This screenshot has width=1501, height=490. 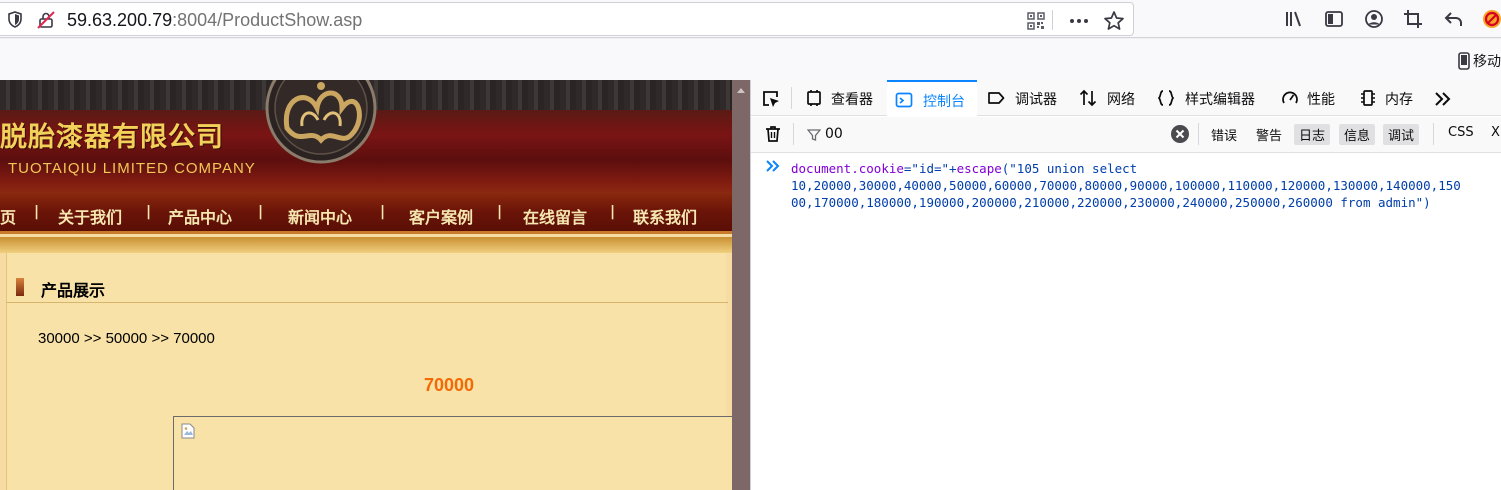 I want to click on url-path: :8004/ProductShow.asp, so click(x=267, y=20).